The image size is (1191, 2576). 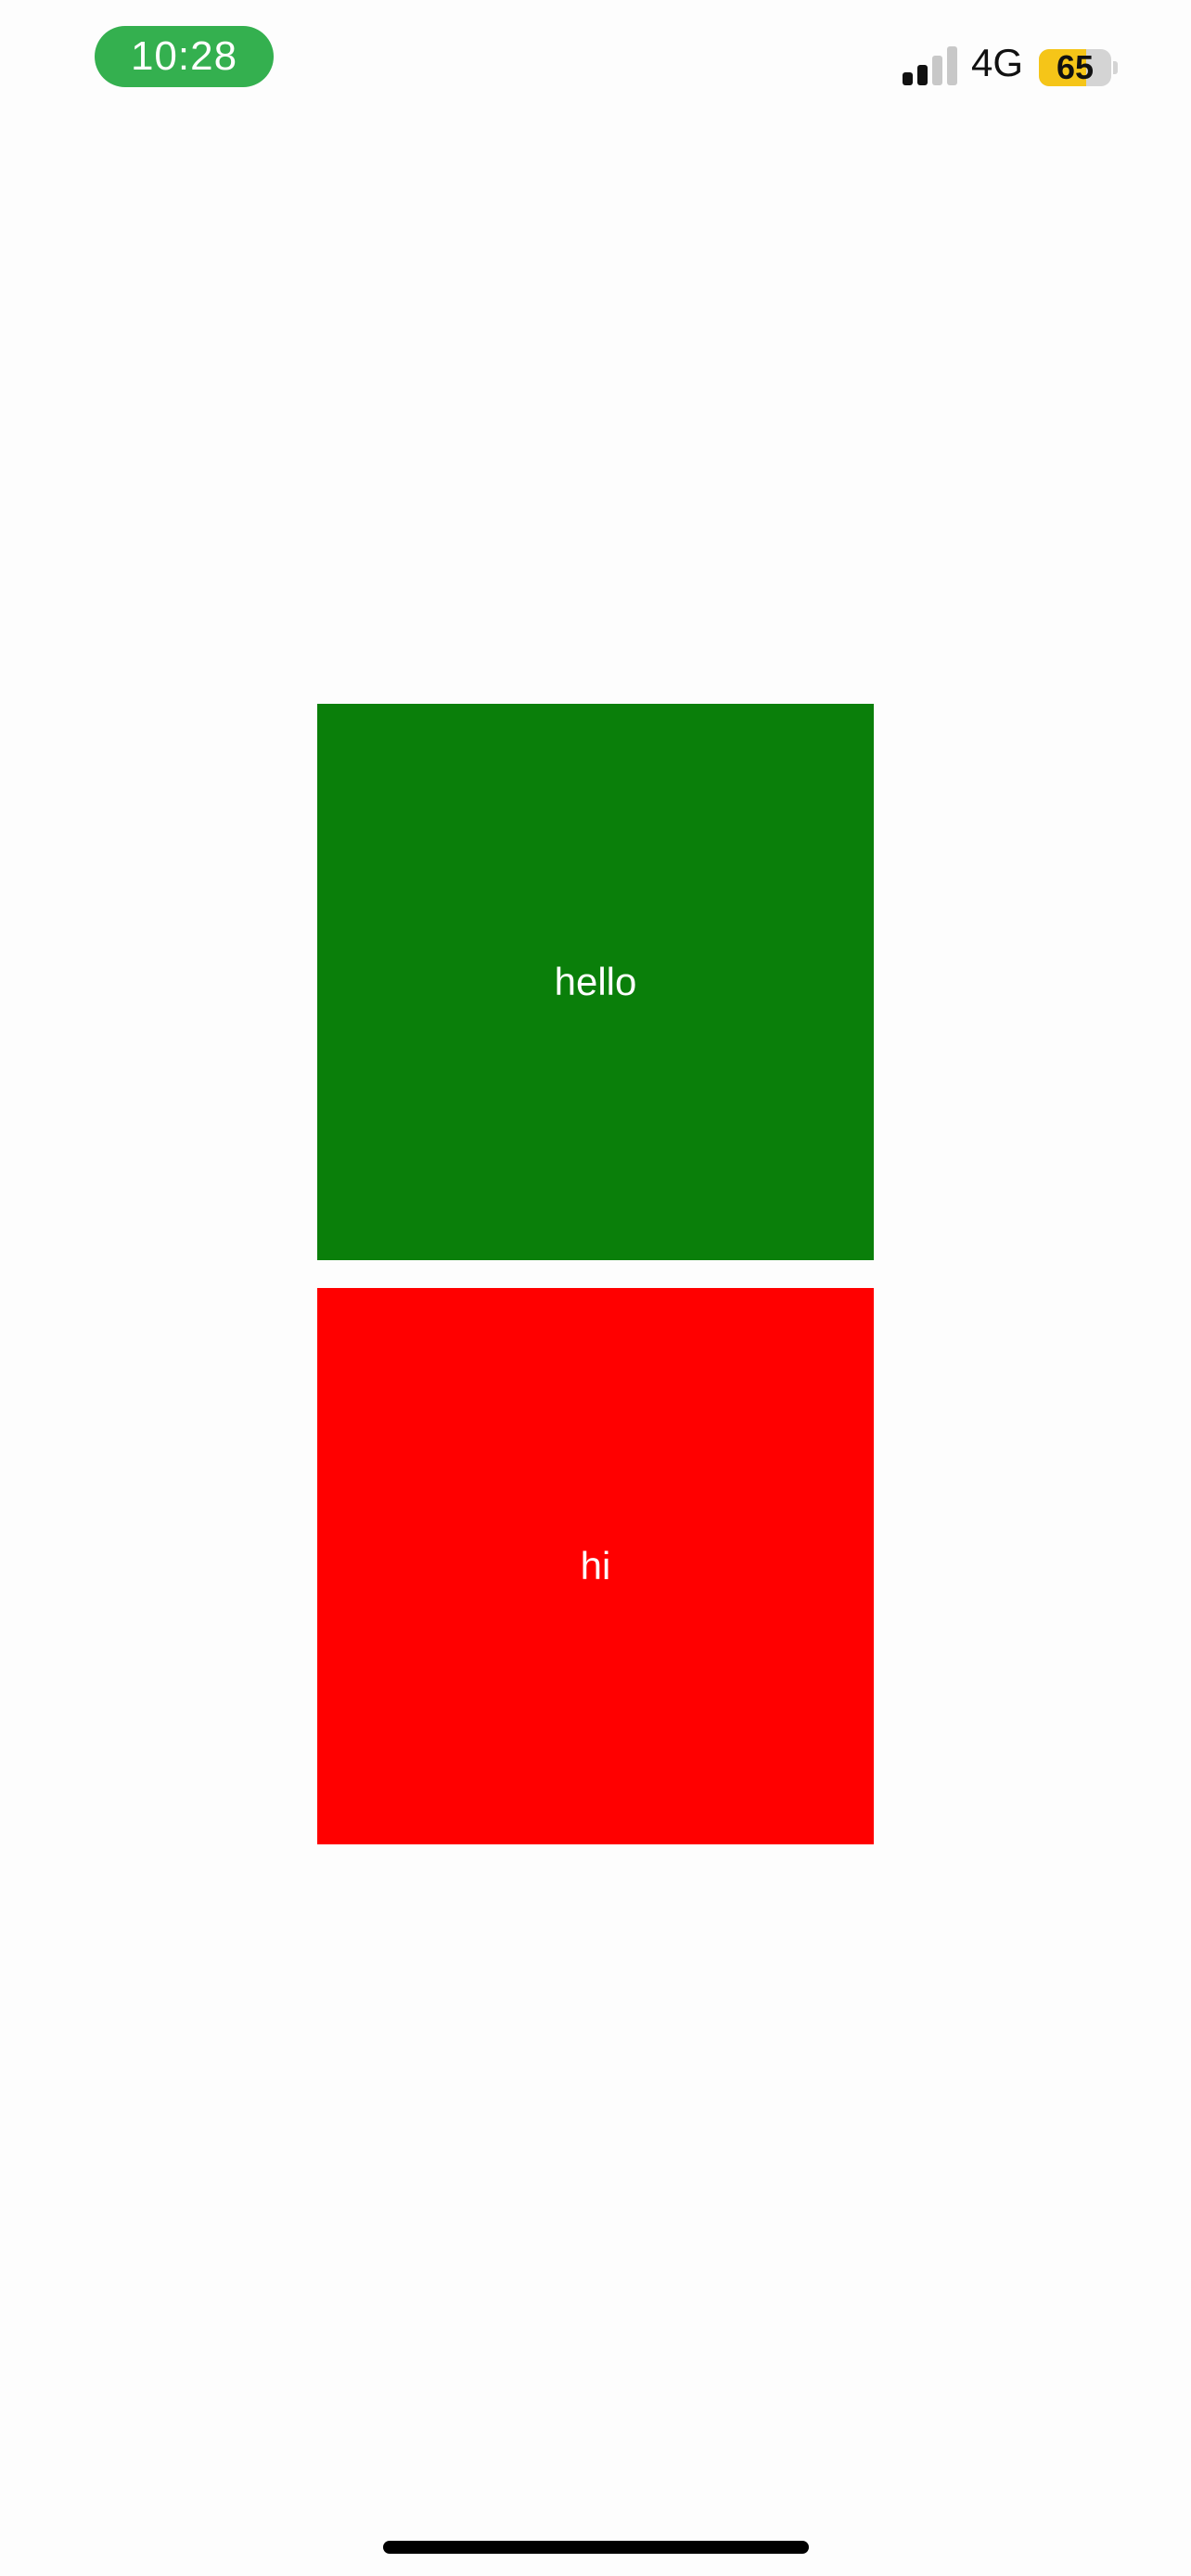 I want to click on hello-box: hello, so click(x=595, y=982).